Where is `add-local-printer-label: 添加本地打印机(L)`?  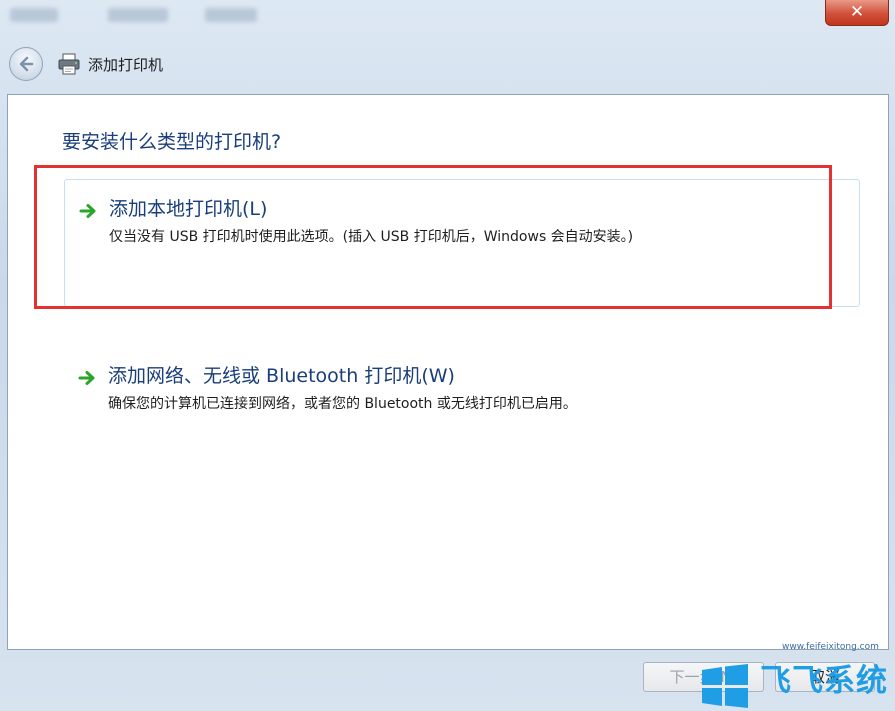
add-local-printer-label: 添加本地打印机(L) is located at coordinates (188, 209).